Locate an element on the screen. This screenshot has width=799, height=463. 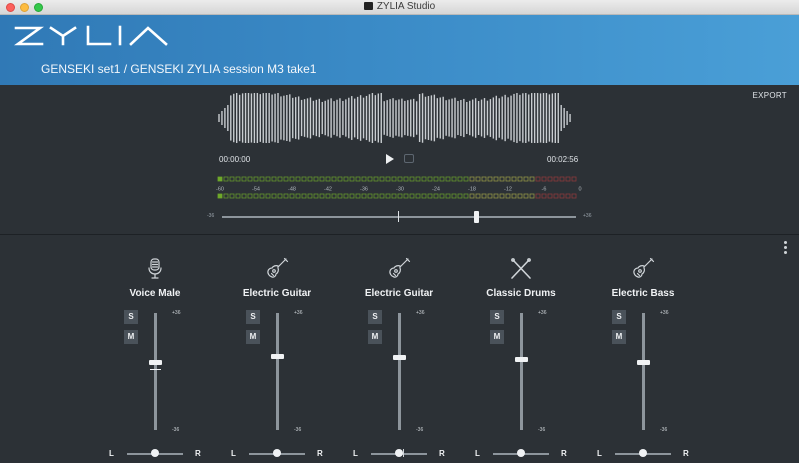
microphone-icon is located at coordinates (155, 271).